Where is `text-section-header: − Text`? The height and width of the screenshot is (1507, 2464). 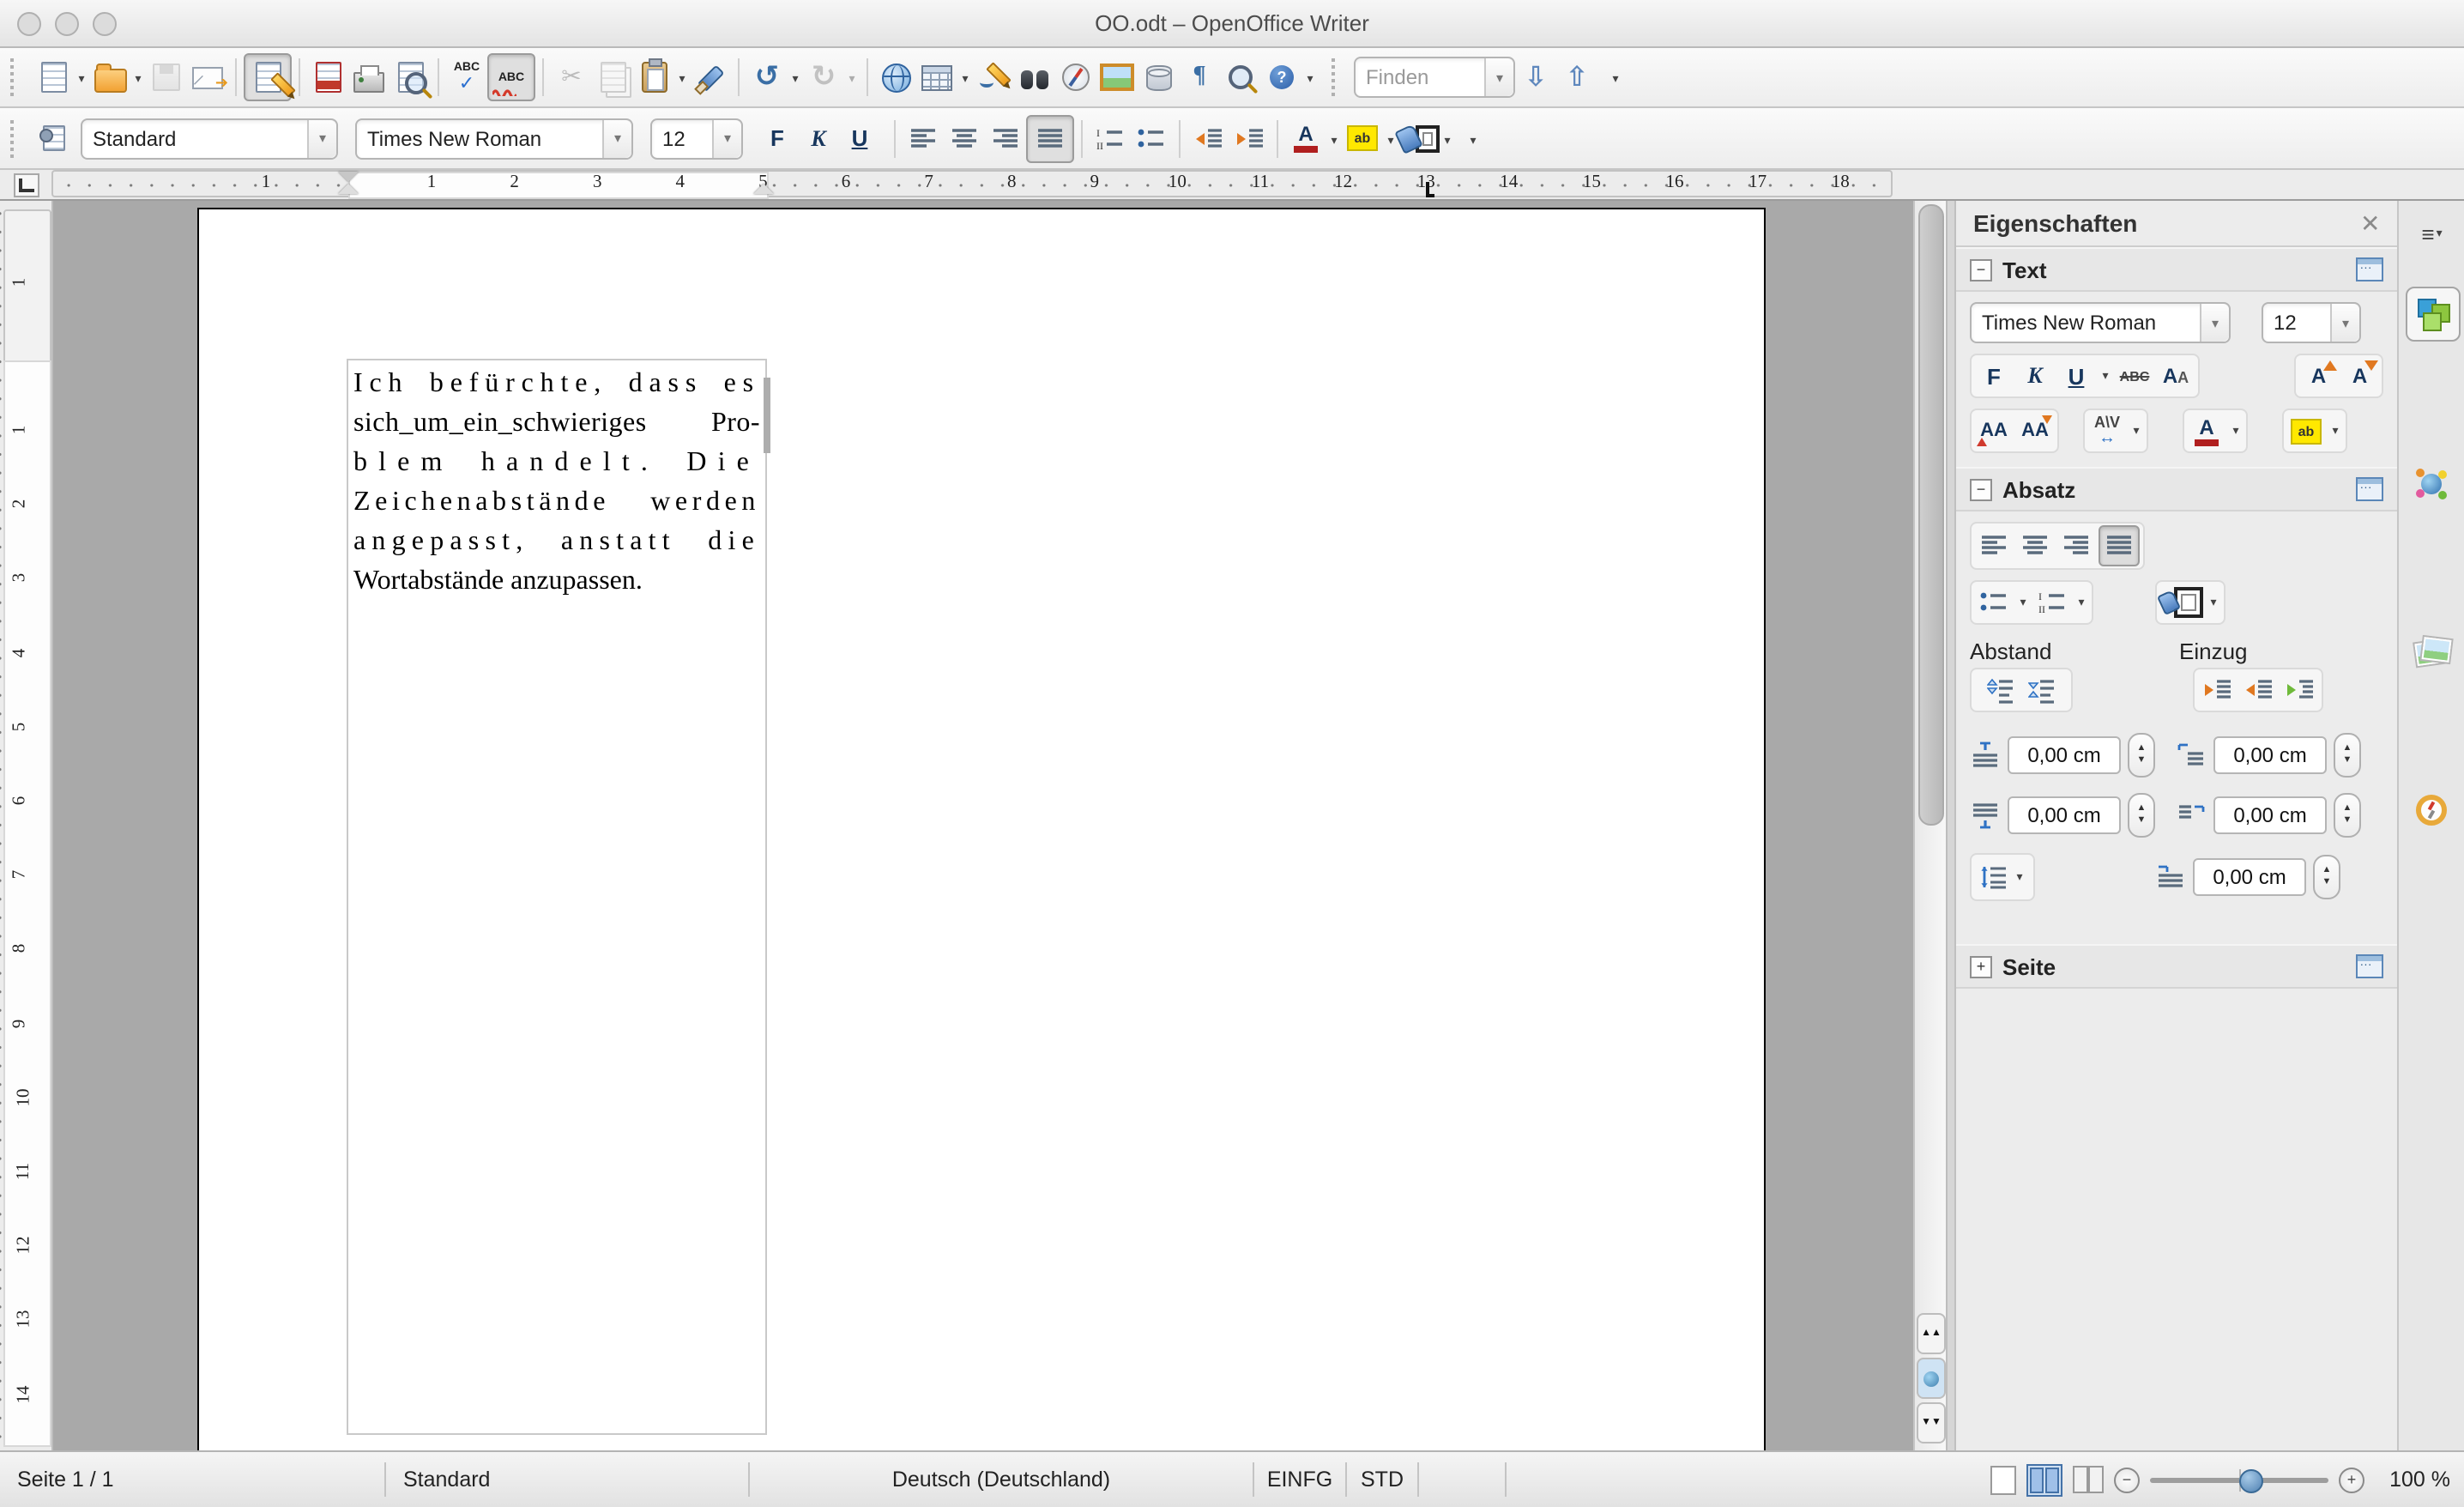
text-section-header: − Text is located at coordinates (2177, 269).